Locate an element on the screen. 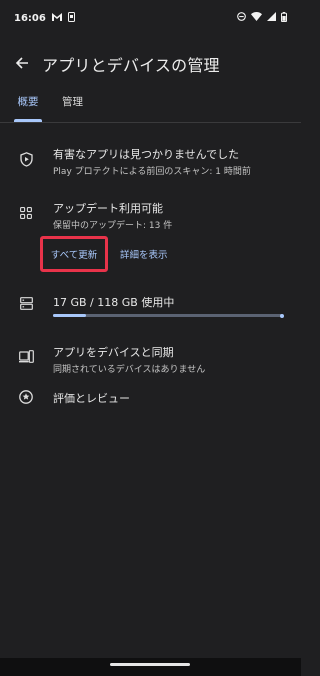 This screenshot has width=320, height=676. device-sync-icon is located at coordinates (26, 356).